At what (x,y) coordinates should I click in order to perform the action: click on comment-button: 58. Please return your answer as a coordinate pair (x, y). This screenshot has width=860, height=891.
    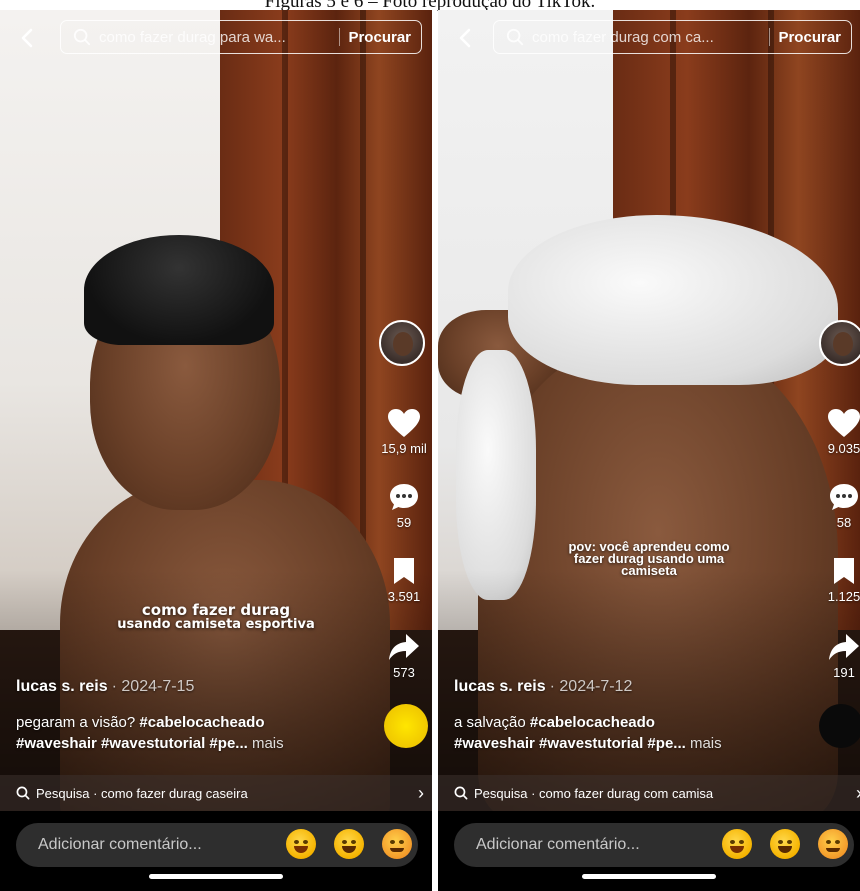
    Looking at the image, I should click on (838, 506).